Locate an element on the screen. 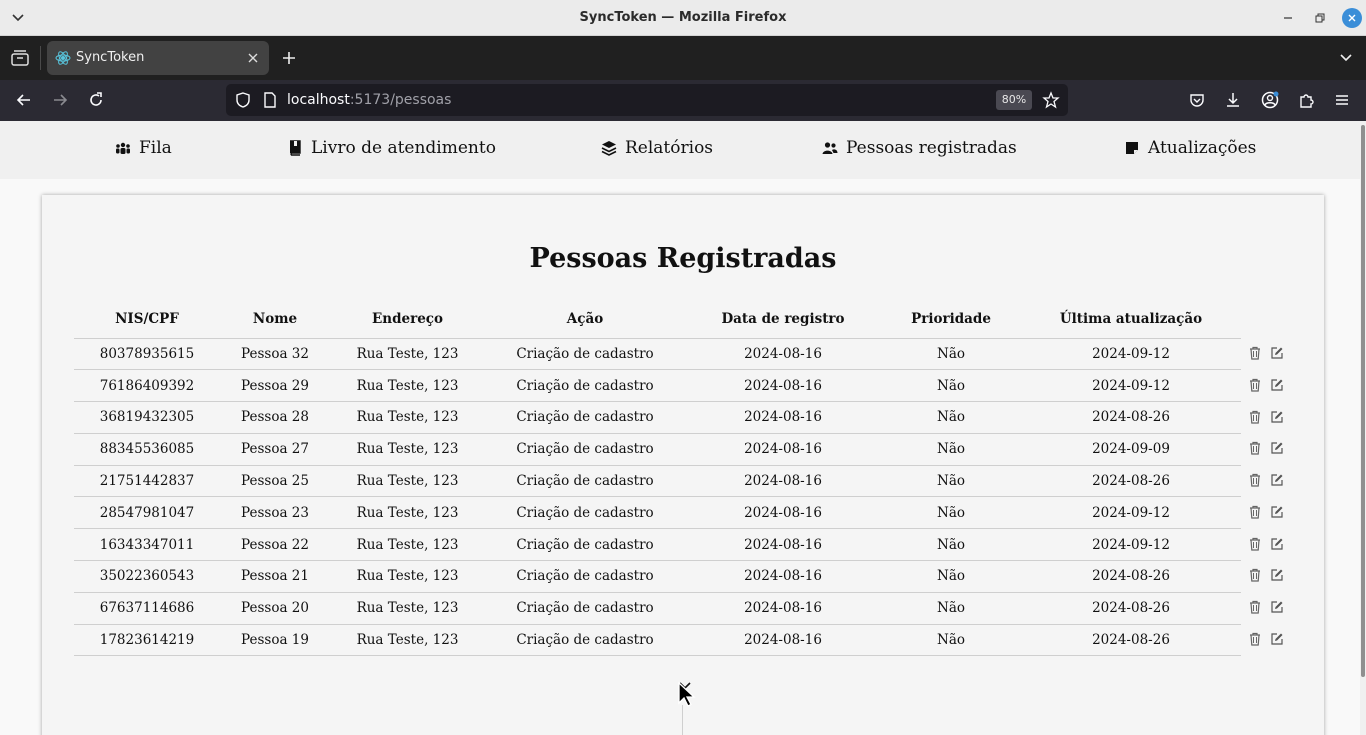 This screenshot has height=735, width=1366. cell-data-registro: 2024-08-16 is located at coordinates (783, 640).